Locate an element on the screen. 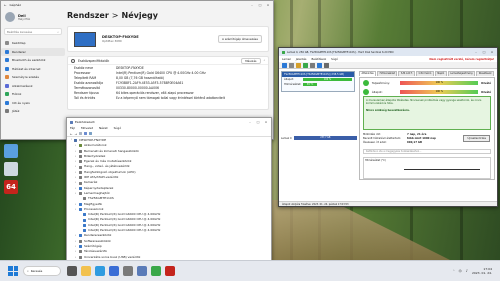 This screenshot has height=281, width=500. file-explorer-icon is located at coordinates (86, 271).